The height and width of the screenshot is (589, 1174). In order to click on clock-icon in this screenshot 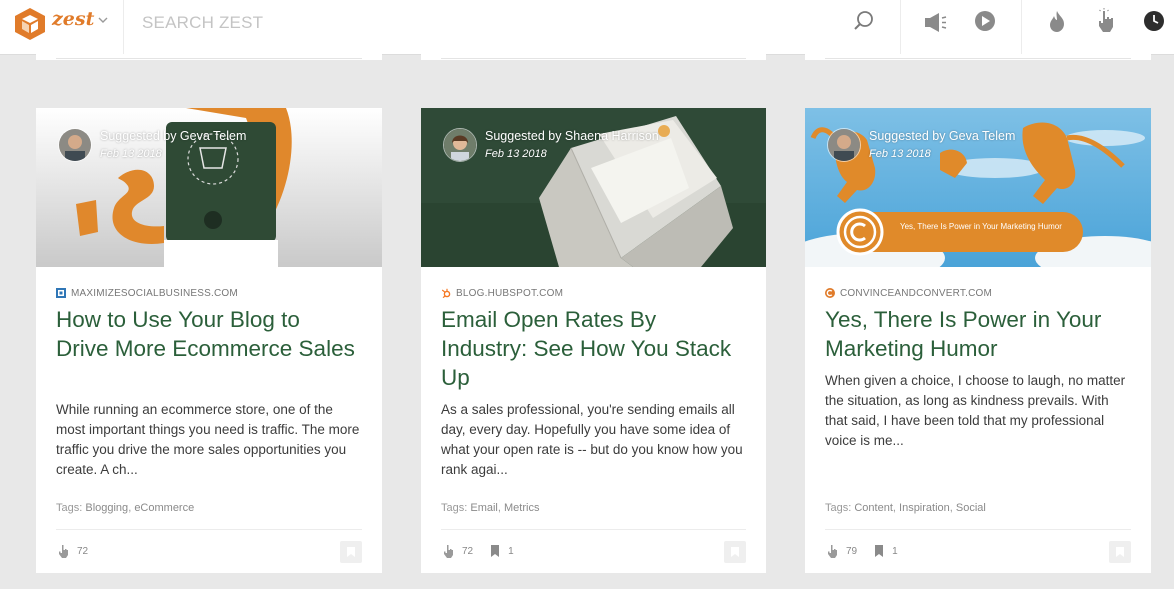, I will do `click(1154, 21)`.